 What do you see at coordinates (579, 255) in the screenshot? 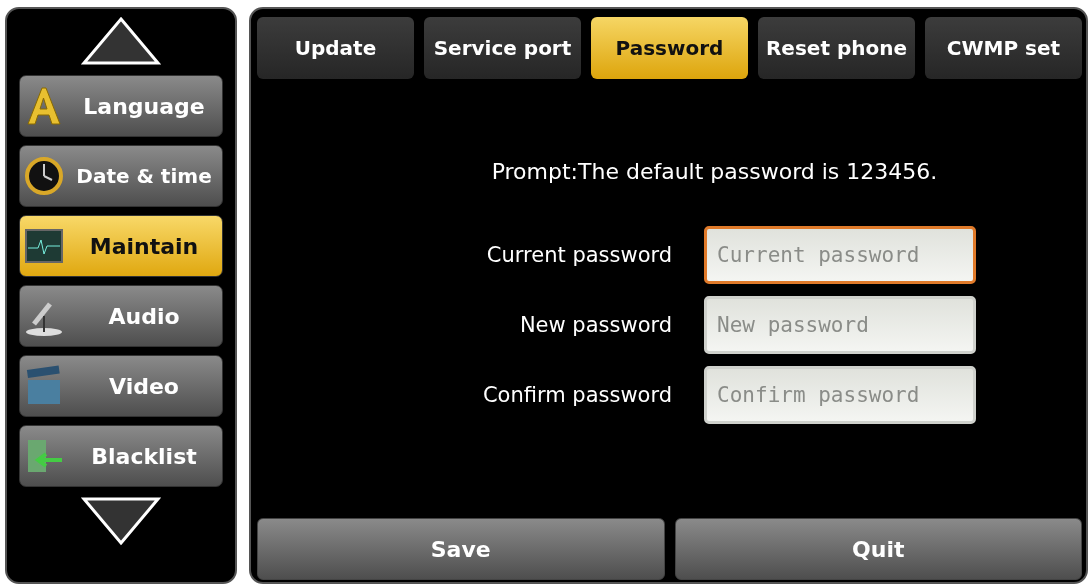
I see `field-label: Current password` at bounding box center [579, 255].